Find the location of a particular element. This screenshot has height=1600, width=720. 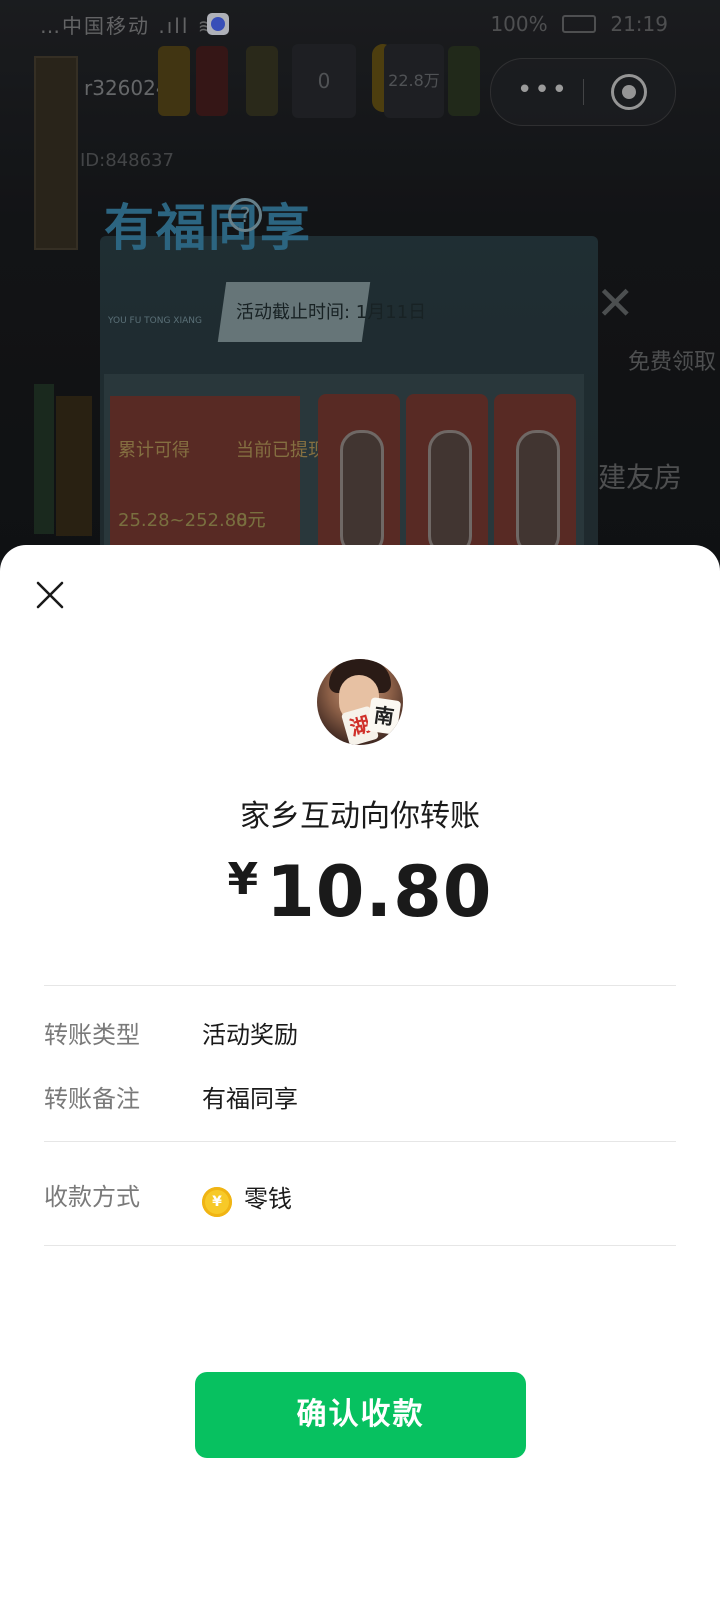

transfer-amount: ¥10.80 is located at coordinates (360, 892).